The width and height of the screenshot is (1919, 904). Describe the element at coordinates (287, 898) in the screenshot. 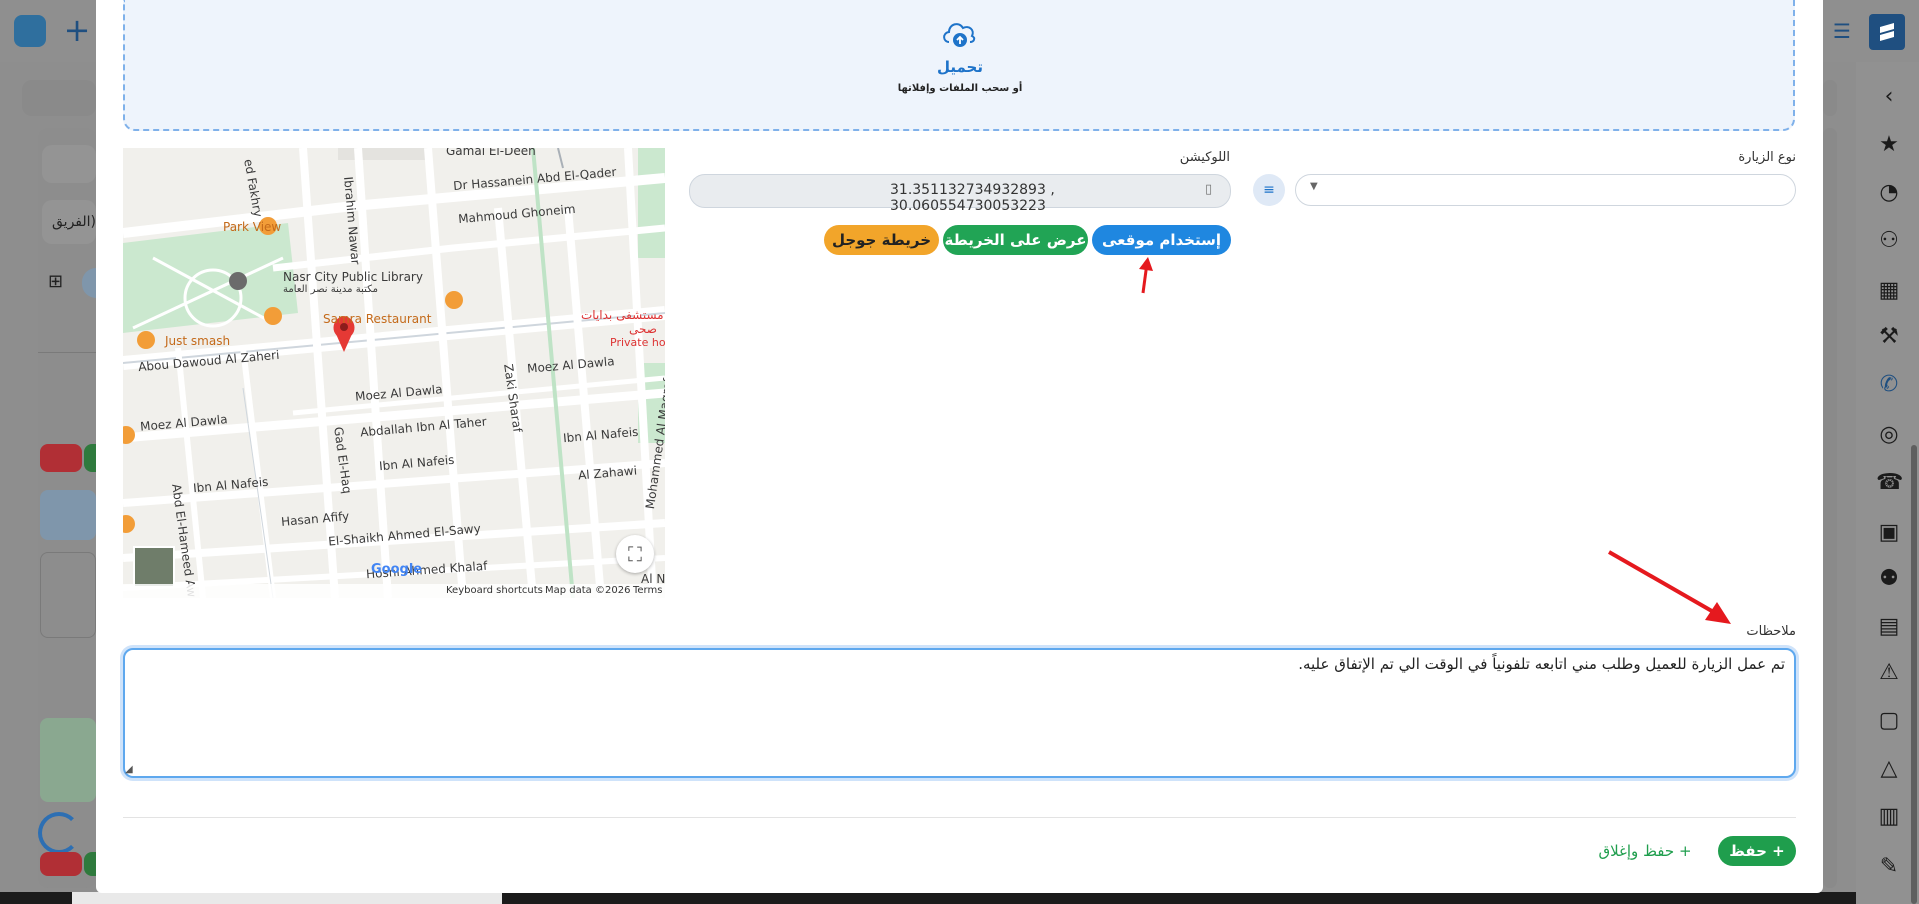

I see `taskbar-tab` at that location.